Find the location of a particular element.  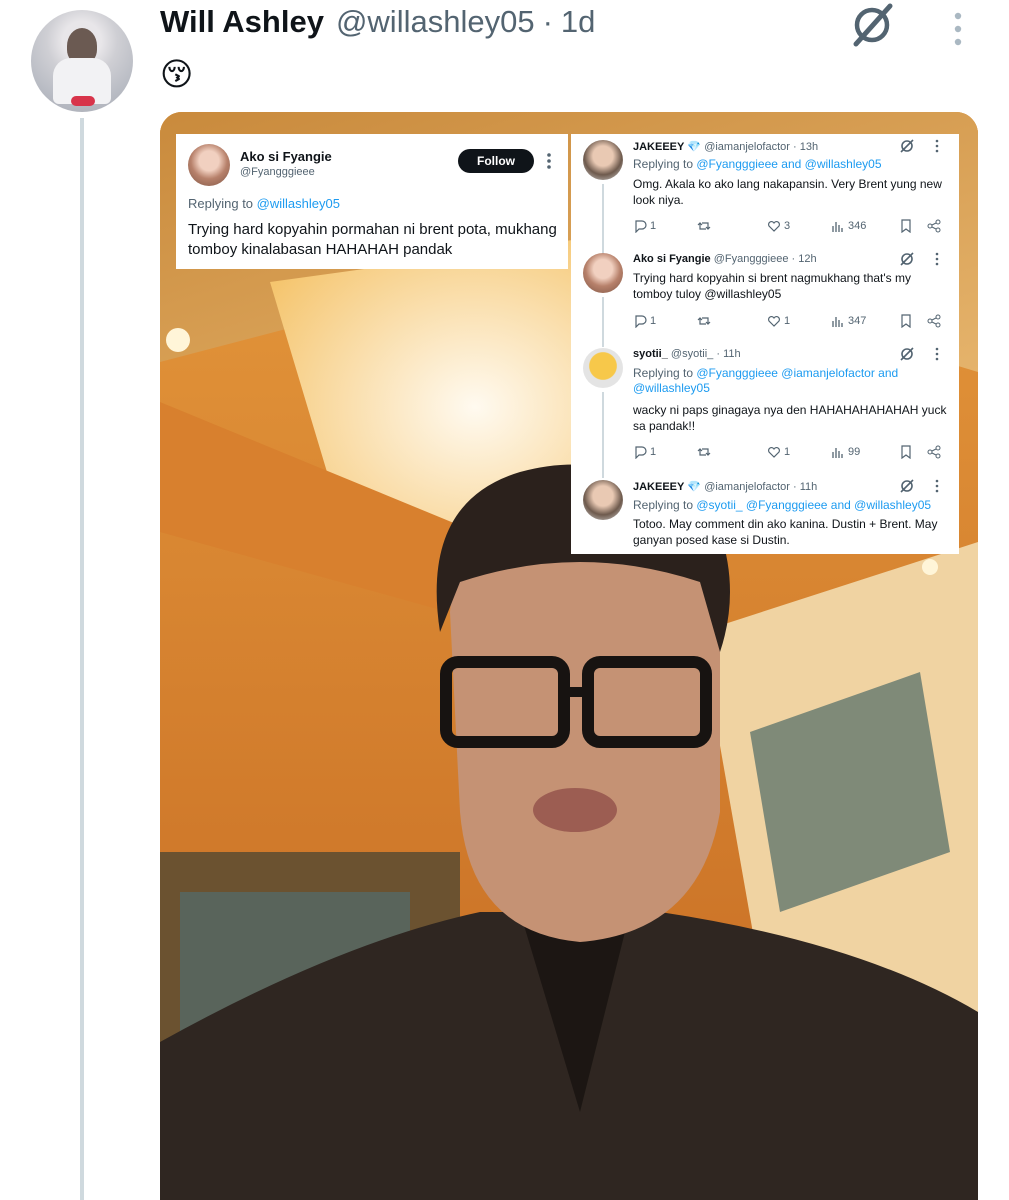

tweet-time: 1d is located at coordinates (578, 22).